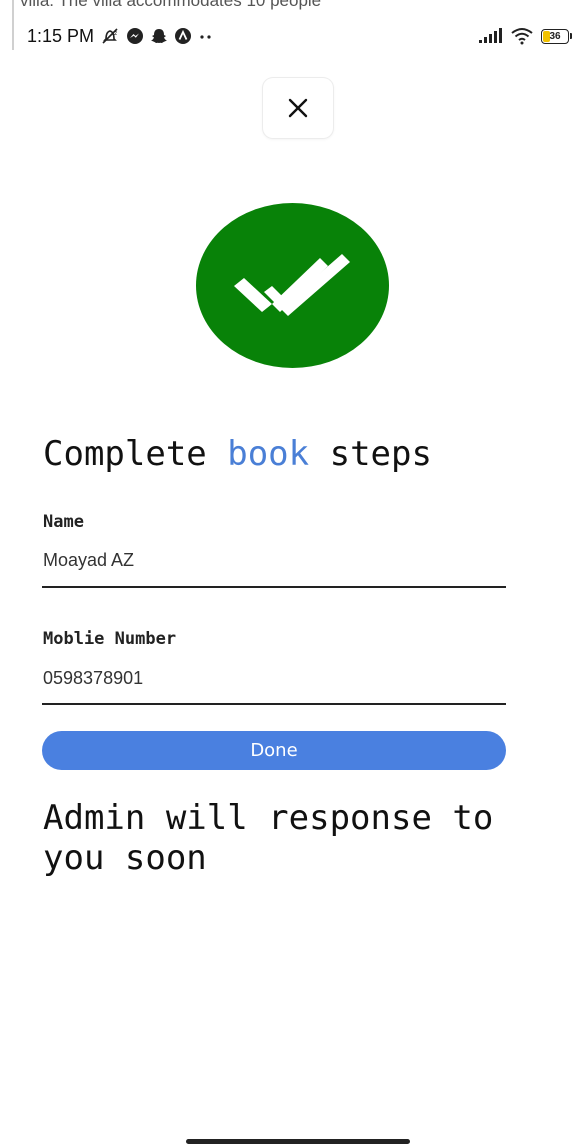  Describe the element at coordinates (299, 36) in the screenshot. I see `status-bar: 1:15 PM z 36` at that location.